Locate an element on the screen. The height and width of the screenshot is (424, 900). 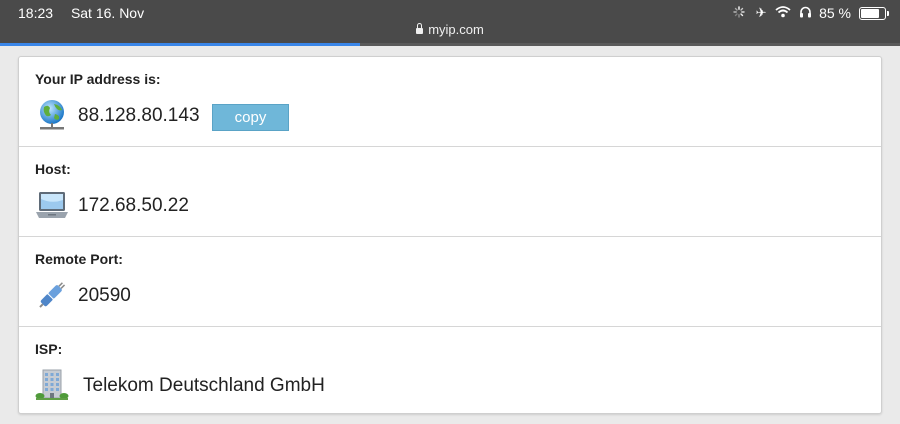
status-bar-left: 18:23 Sat 16. Nov is located at coordinates (88, 13).